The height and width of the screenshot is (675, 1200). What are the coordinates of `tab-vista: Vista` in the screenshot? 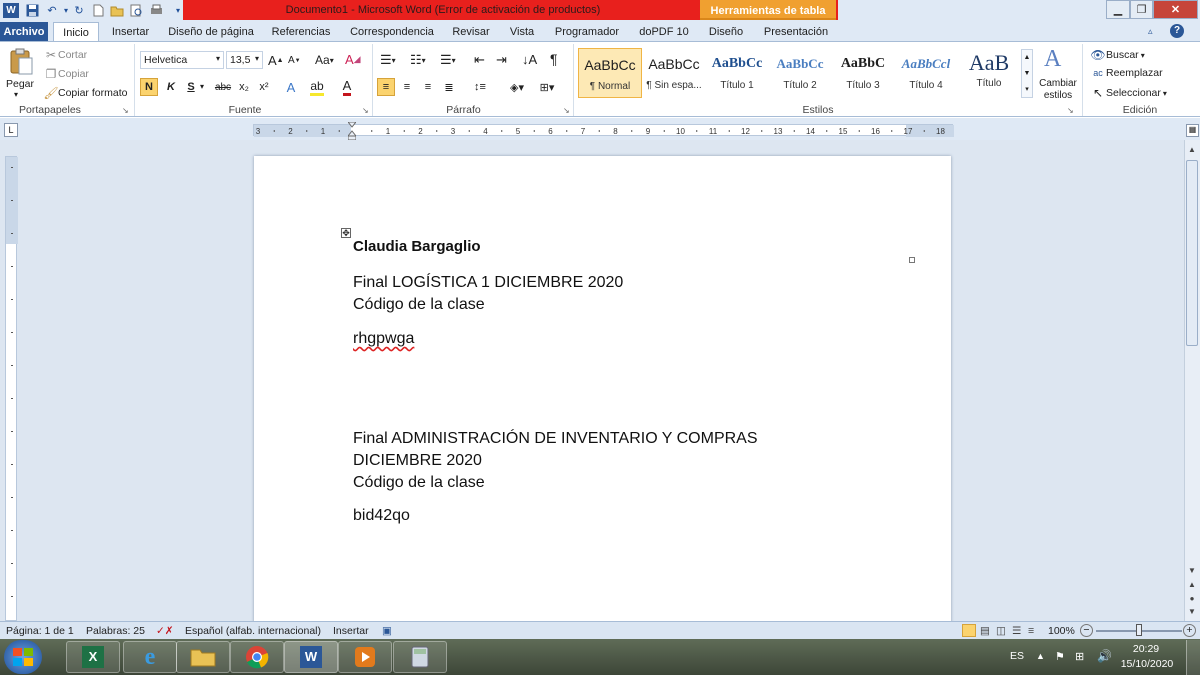 It's located at (522, 32).